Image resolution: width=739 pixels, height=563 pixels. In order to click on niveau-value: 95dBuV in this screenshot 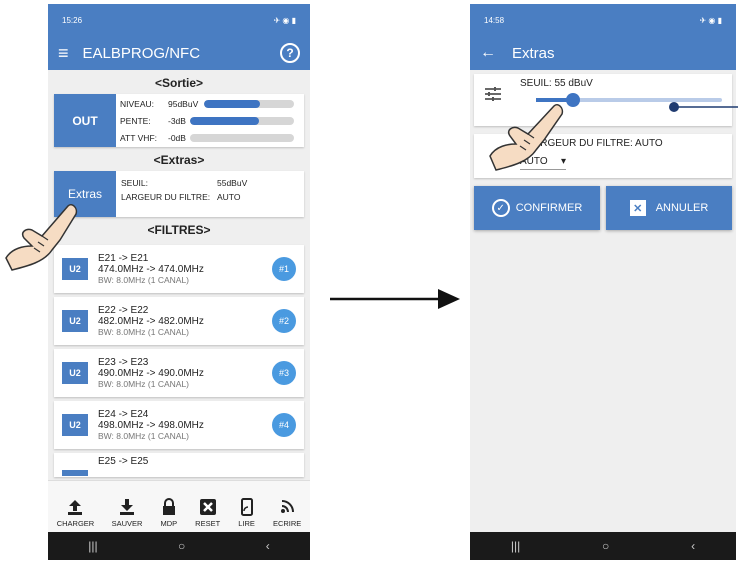, I will do `click(183, 103)`.